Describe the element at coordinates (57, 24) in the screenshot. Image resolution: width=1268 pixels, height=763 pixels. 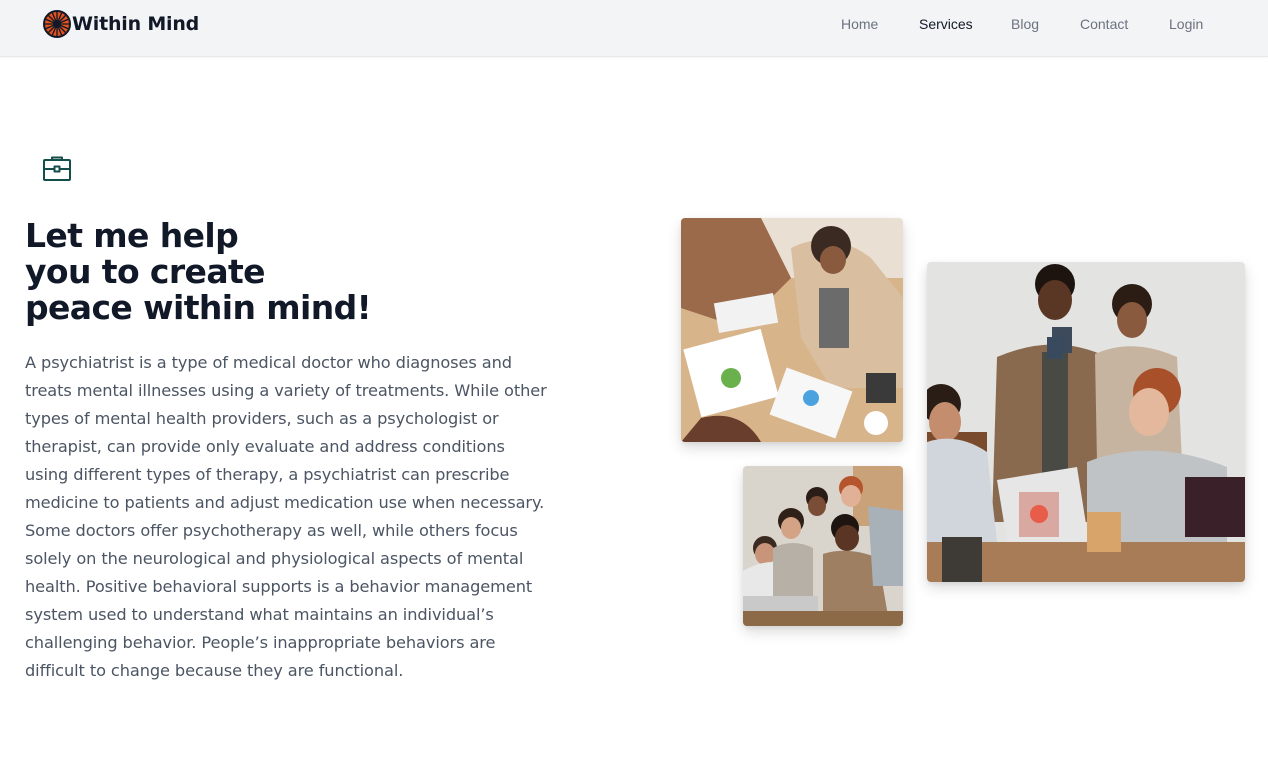
I see `flower-logo-icon` at that location.